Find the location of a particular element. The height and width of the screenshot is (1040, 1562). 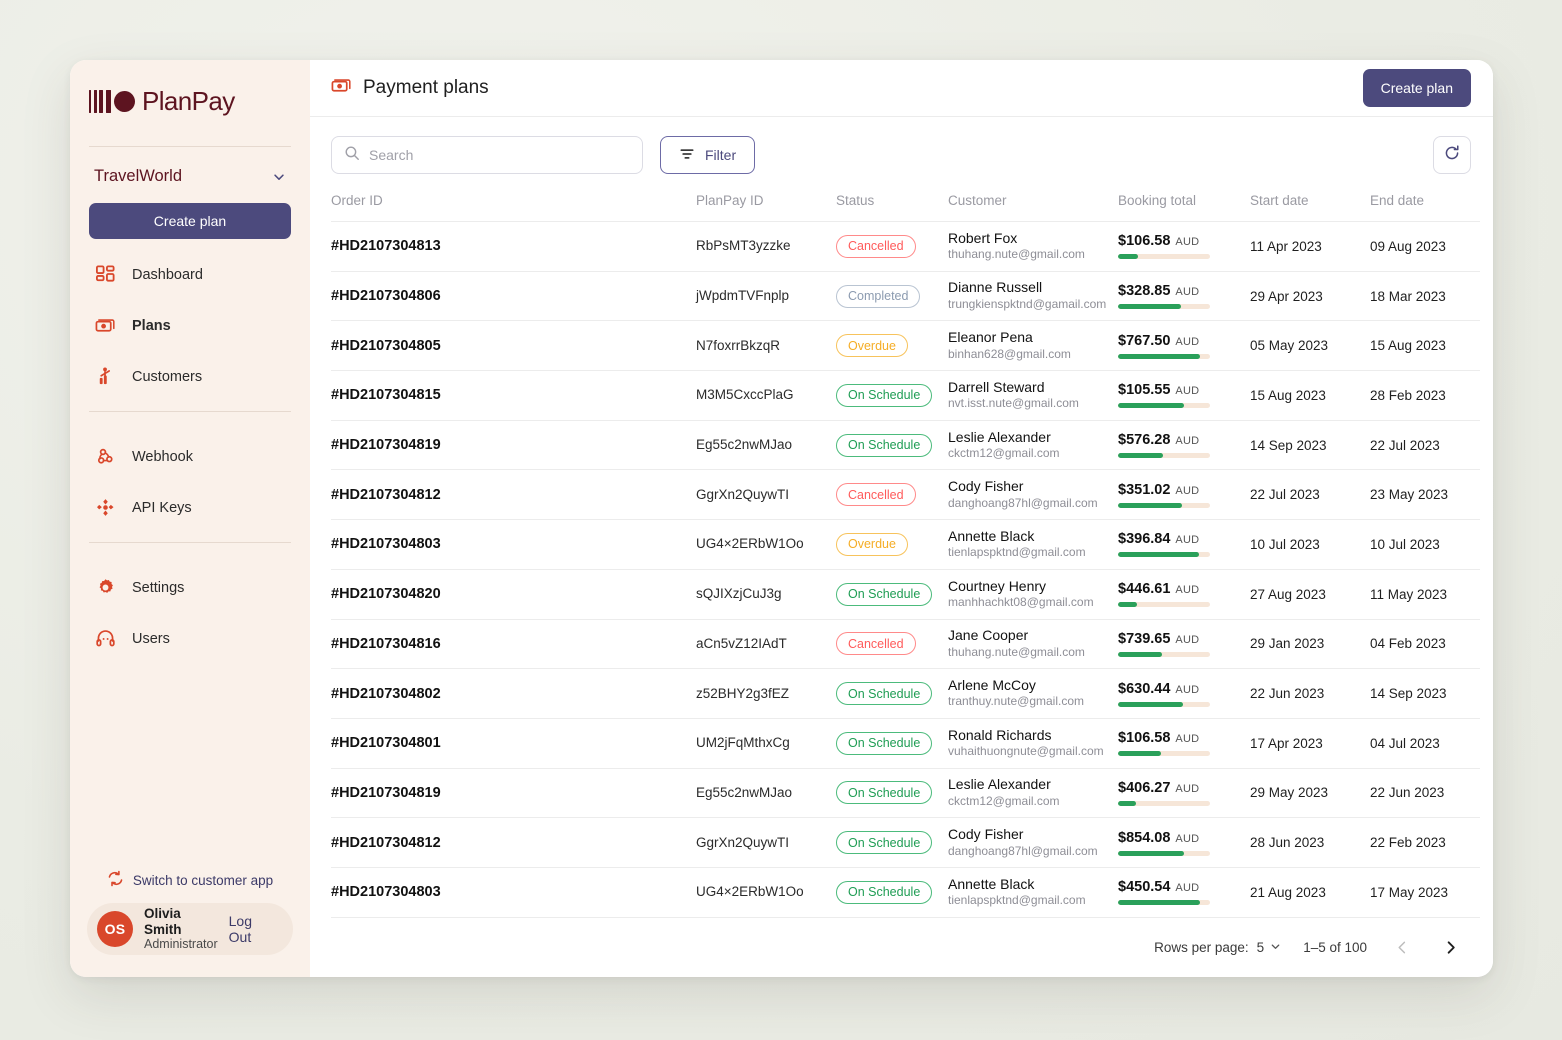

cell-order-id: #HD2107304805 is located at coordinates (513, 346).